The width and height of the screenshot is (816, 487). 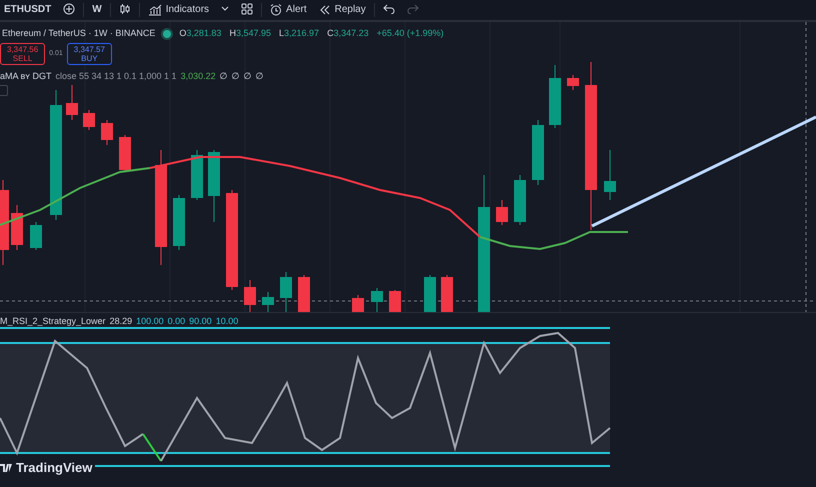 I want to click on alarm-clock-icon, so click(x=276, y=10).